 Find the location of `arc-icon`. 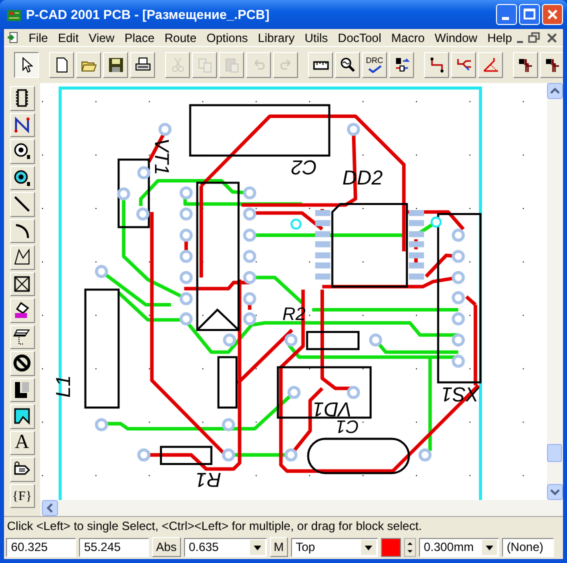

arc-icon is located at coordinates (22, 231).